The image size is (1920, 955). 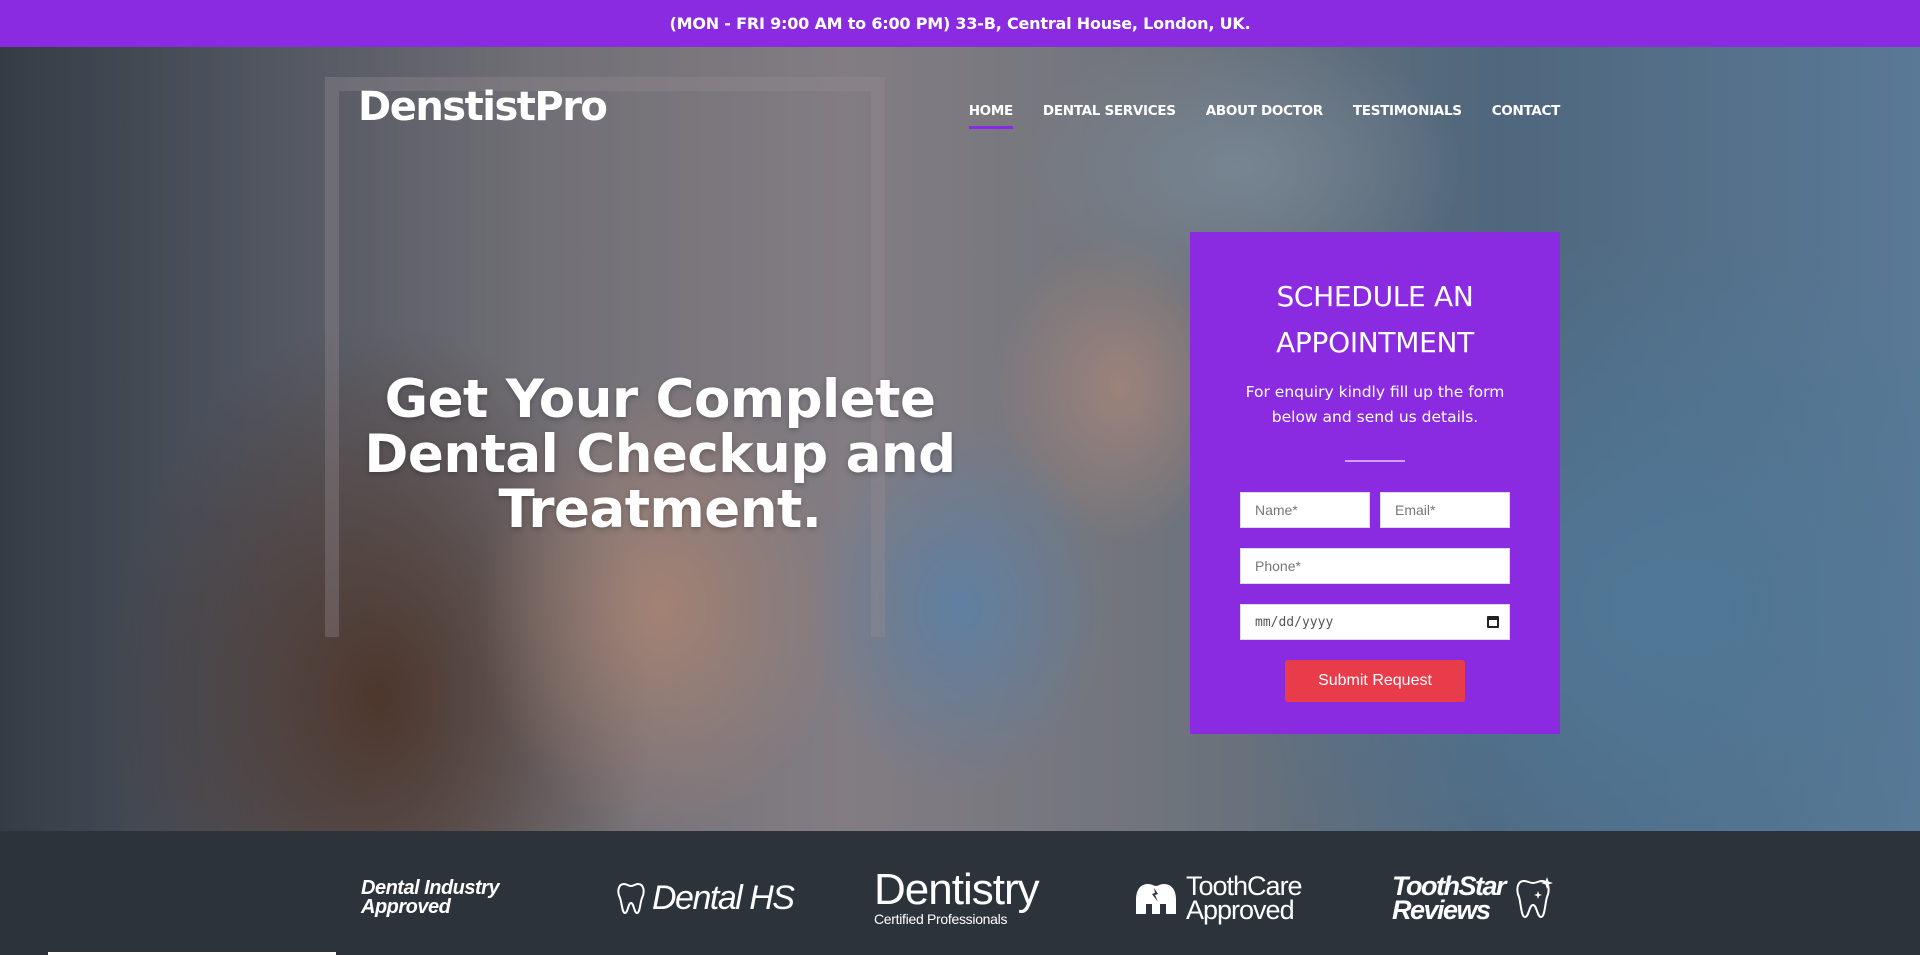 What do you see at coordinates (1156, 899) in the screenshot?
I see `tooth-crown-icon` at bounding box center [1156, 899].